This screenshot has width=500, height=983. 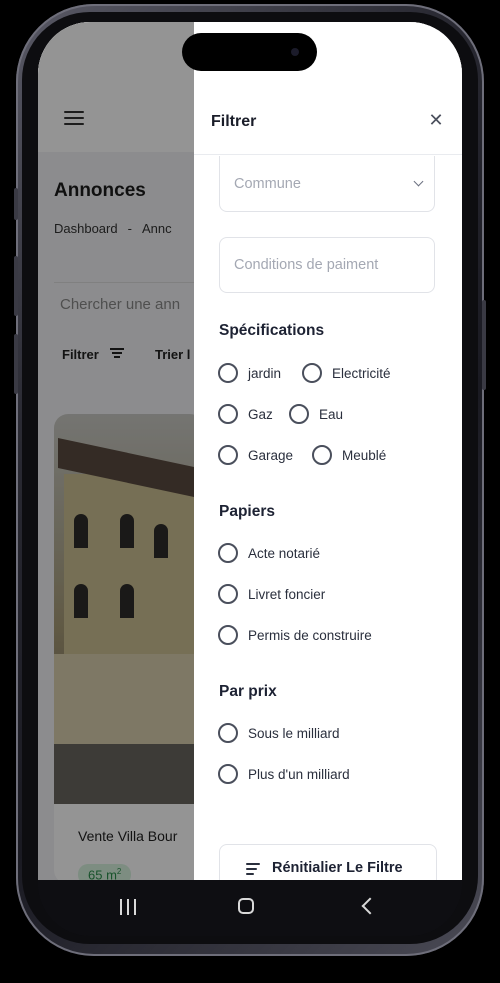 What do you see at coordinates (349, 455) in the screenshot?
I see `option-meuble: Meublé` at bounding box center [349, 455].